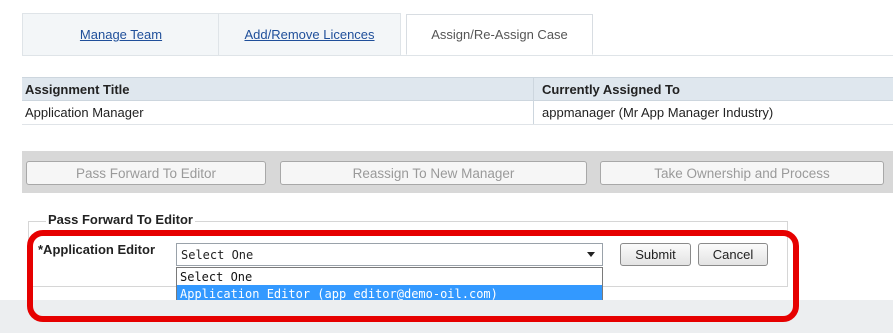 This screenshot has width=893, height=333. Describe the element at coordinates (742, 173) in the screenshot. I see `take-ownership-and-process-button: Take Ownership and Process` at that location.